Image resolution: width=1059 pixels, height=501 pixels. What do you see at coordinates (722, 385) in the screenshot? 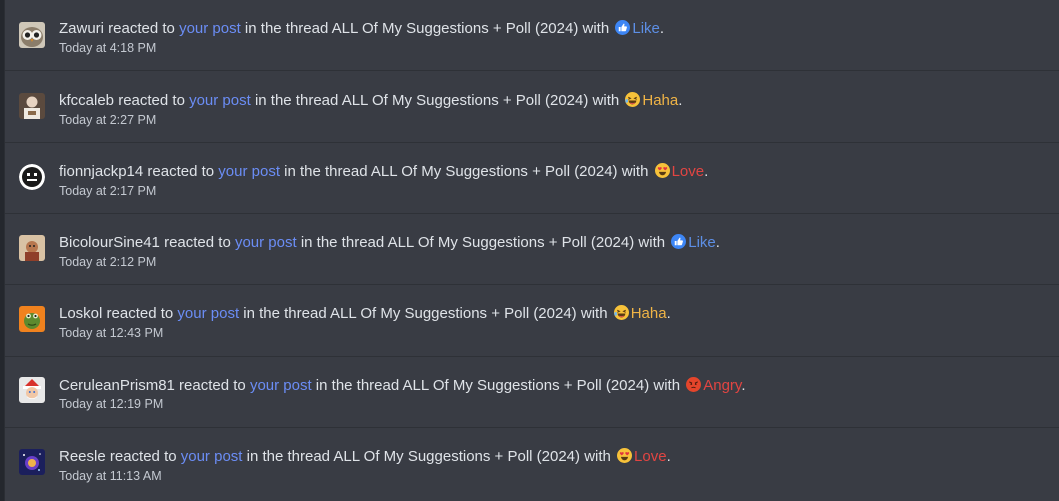
I see `reaction-label: Angry` at bounding box center [722, 385].